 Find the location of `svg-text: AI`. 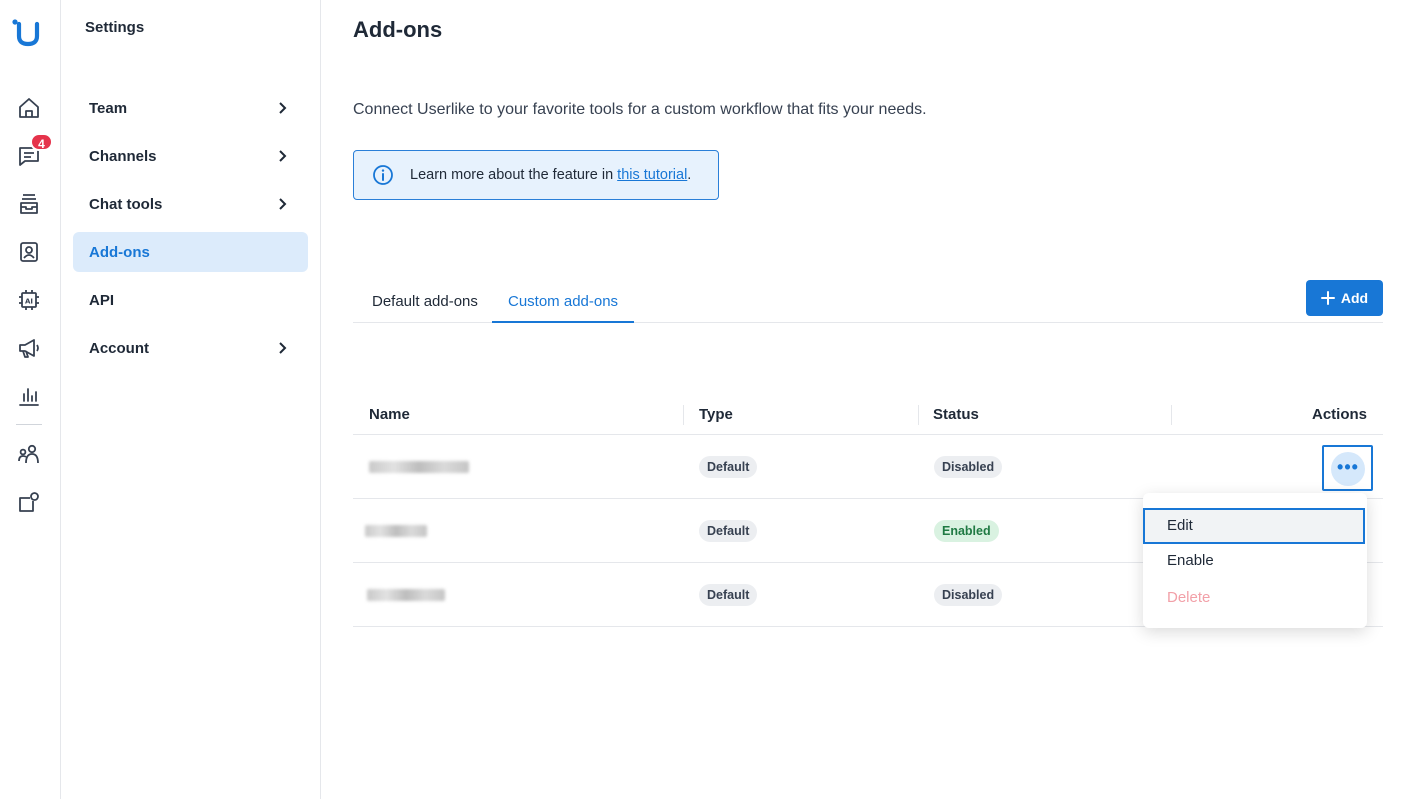

svg-text: AI is located at coordinates (29, 302).